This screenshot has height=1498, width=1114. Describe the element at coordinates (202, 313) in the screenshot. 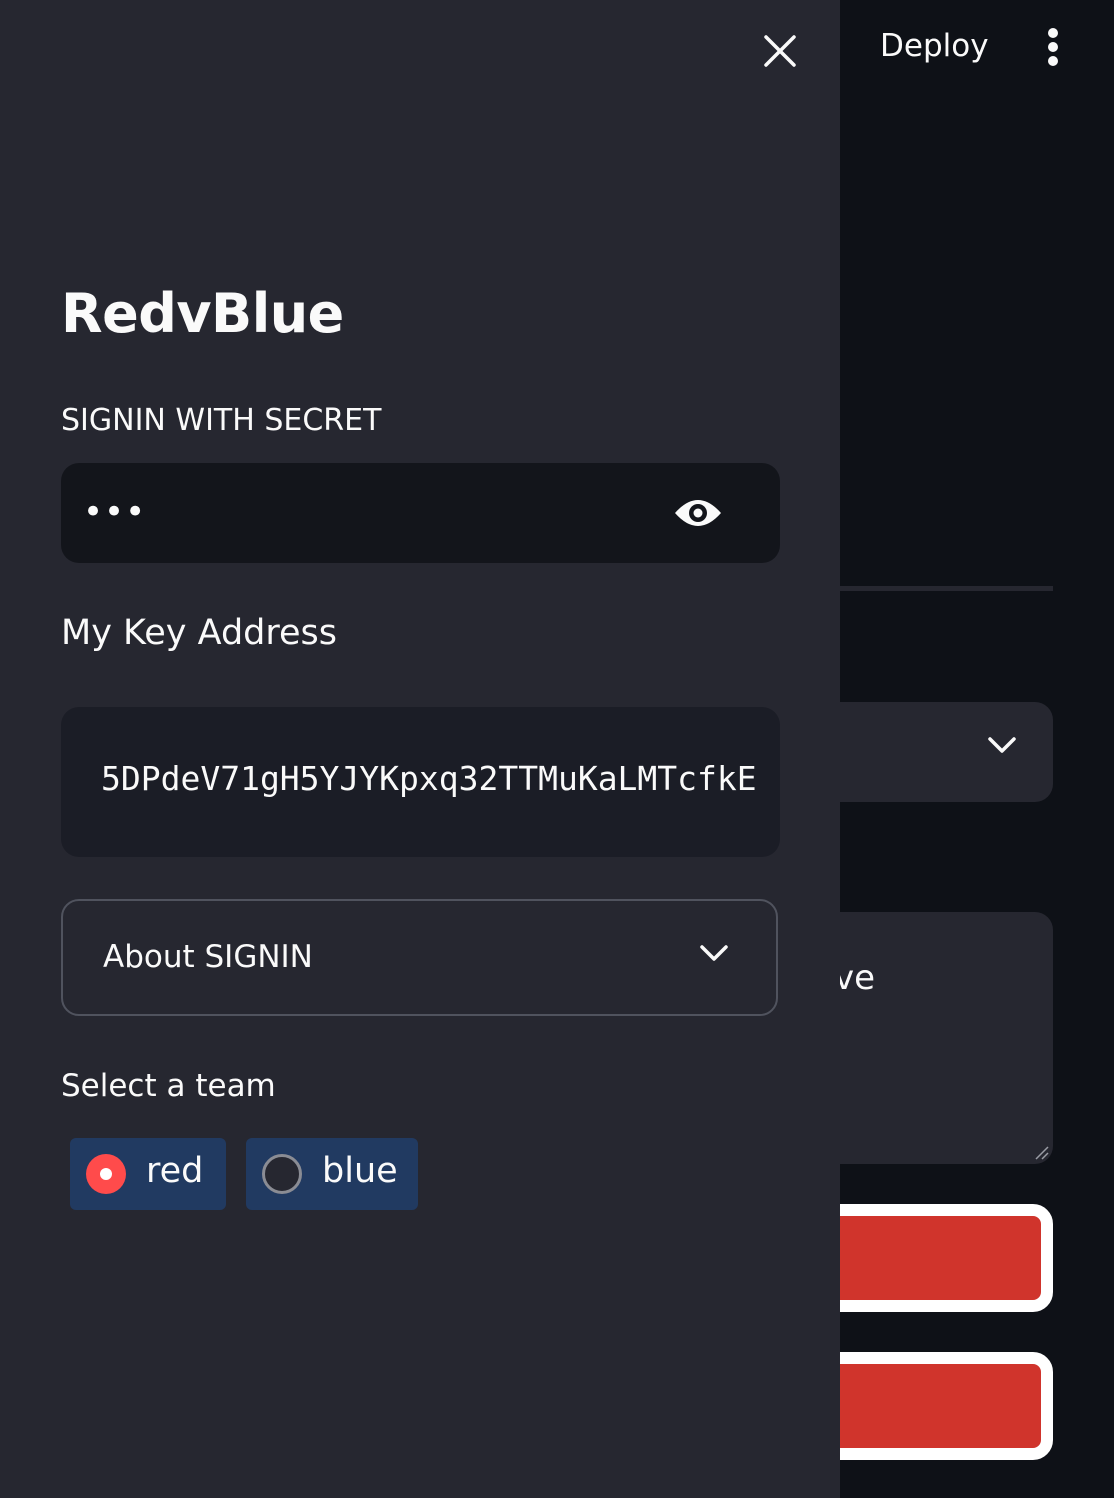

I see `page-title: RedvBlue` at that location.